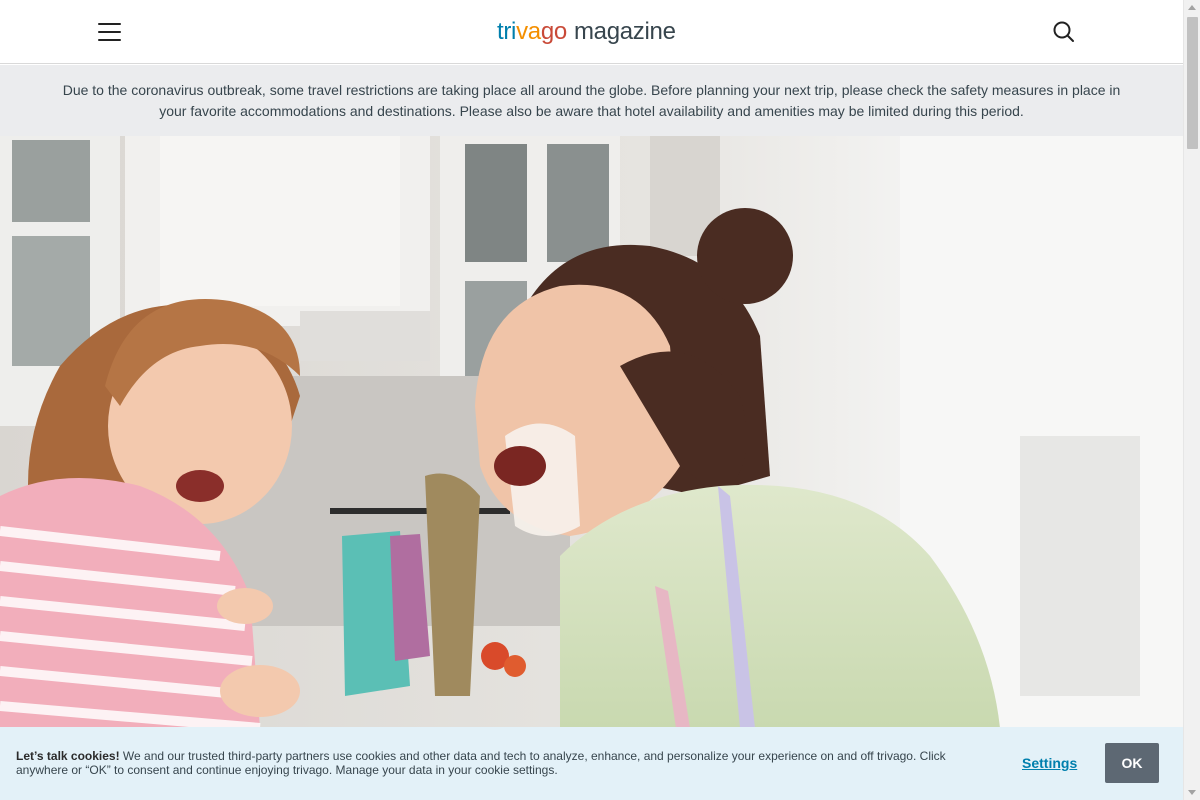 The image size is (1200, 800). What do you see at coordinates (1064, 32) in the screenshot?
I see `search-icon` at bounding box center [1064, 32].